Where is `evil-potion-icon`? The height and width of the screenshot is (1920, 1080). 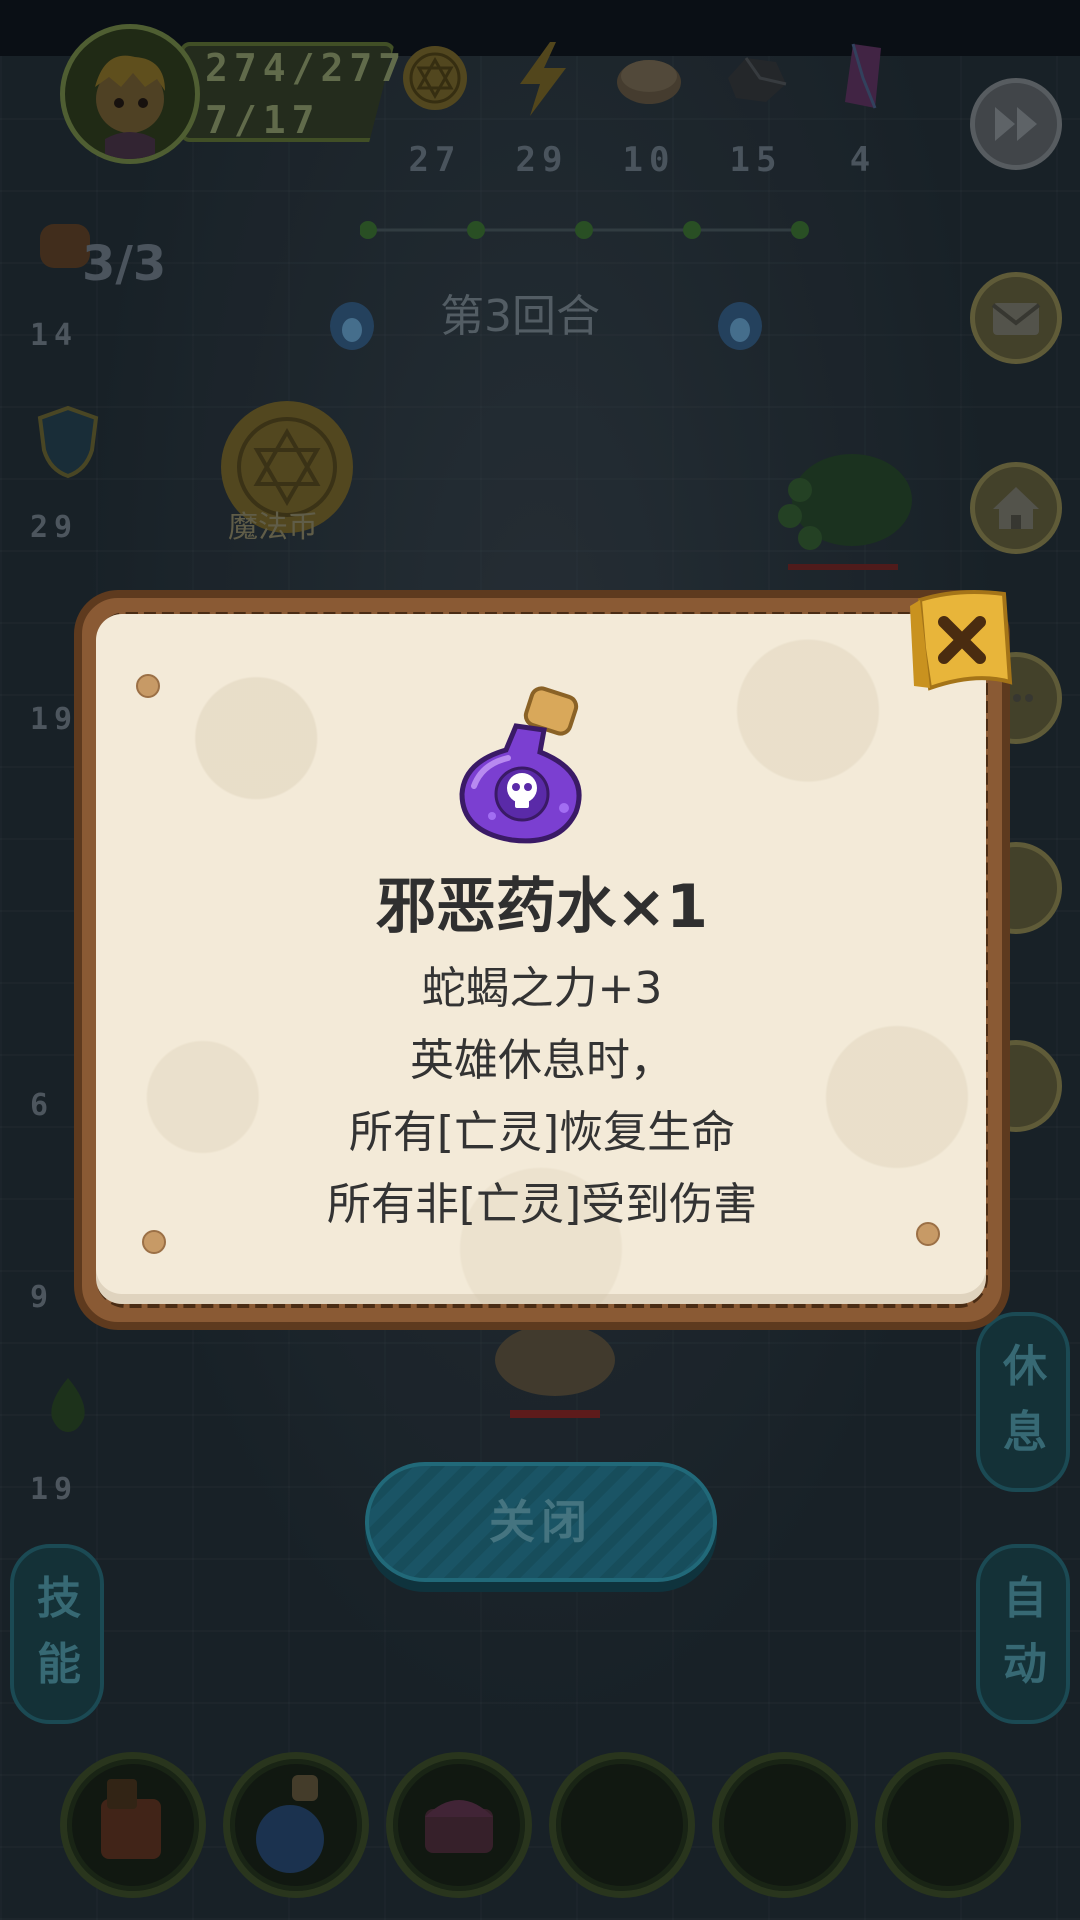
evil-potion-icon is located at coordinates (520, 765).